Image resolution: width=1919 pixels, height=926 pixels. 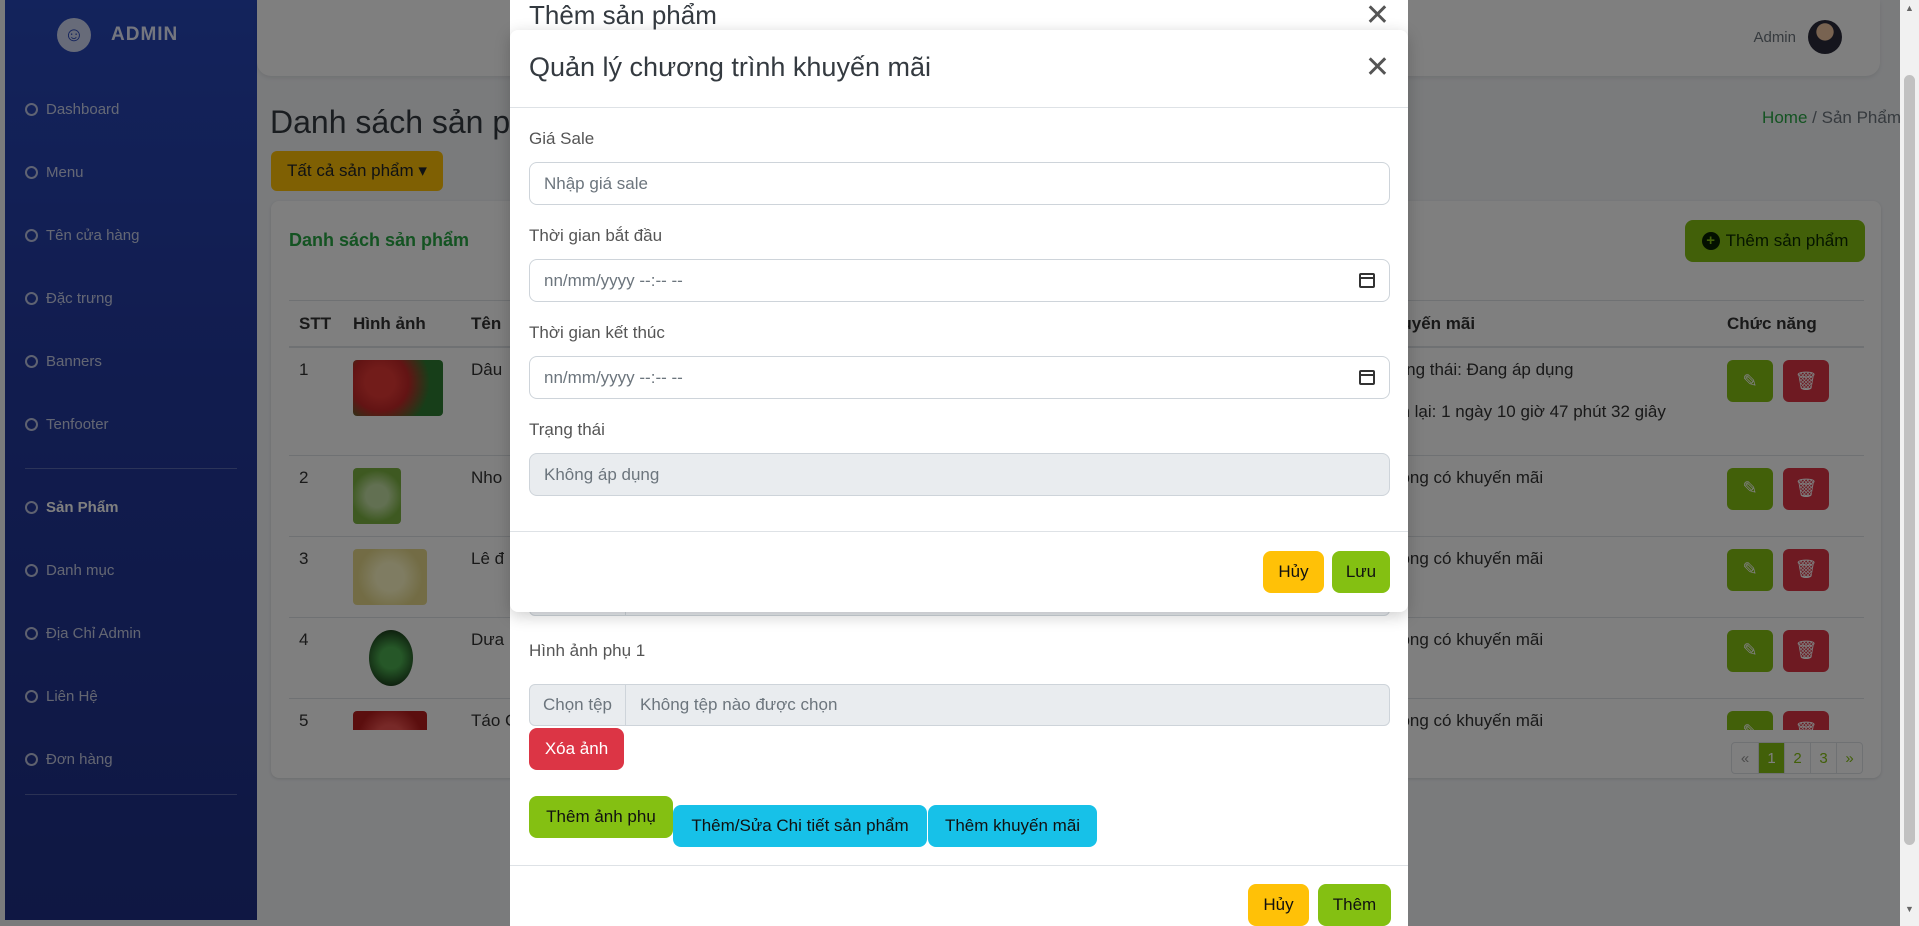 I want to click on status-input: Không áp dụng, so click(x=959, y=474).